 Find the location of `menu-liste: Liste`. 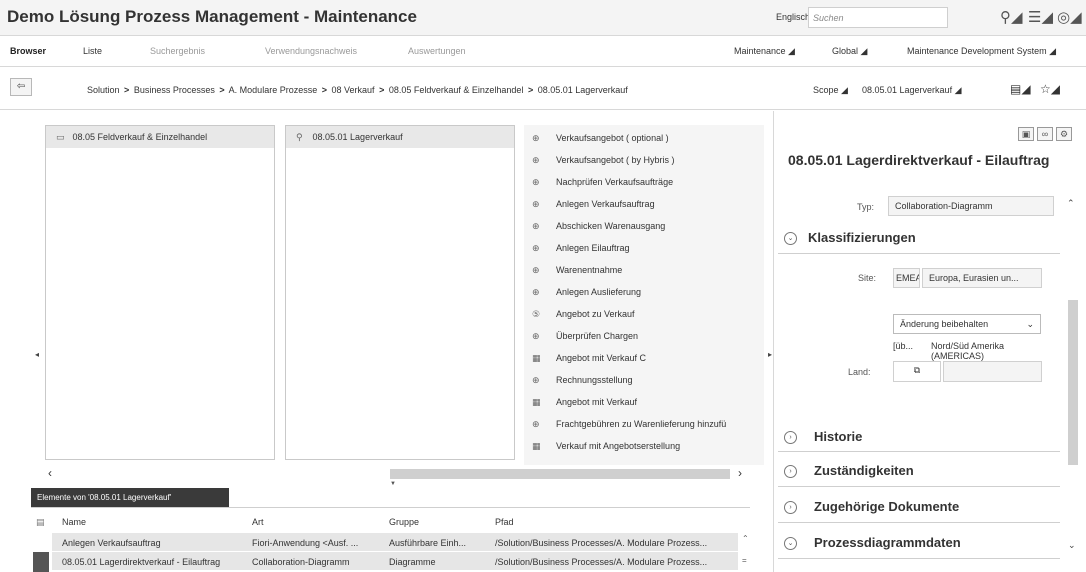

menu-liste: Liste is located at coordinates (92, 51).